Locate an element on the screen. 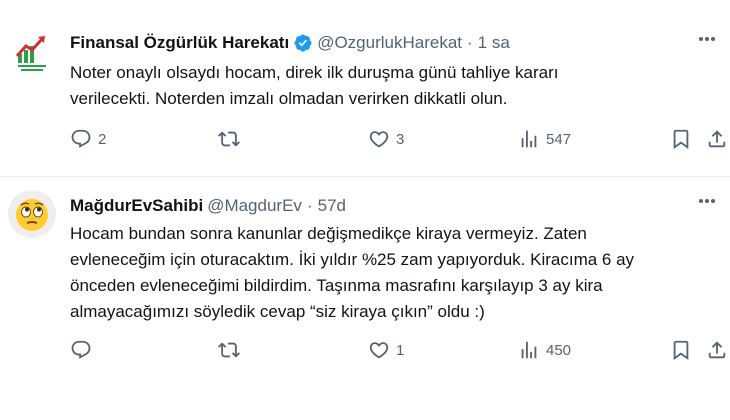 The width and height of the screenshot is (730, 420). verified-badge-icon is located at coordinates (303, 43).